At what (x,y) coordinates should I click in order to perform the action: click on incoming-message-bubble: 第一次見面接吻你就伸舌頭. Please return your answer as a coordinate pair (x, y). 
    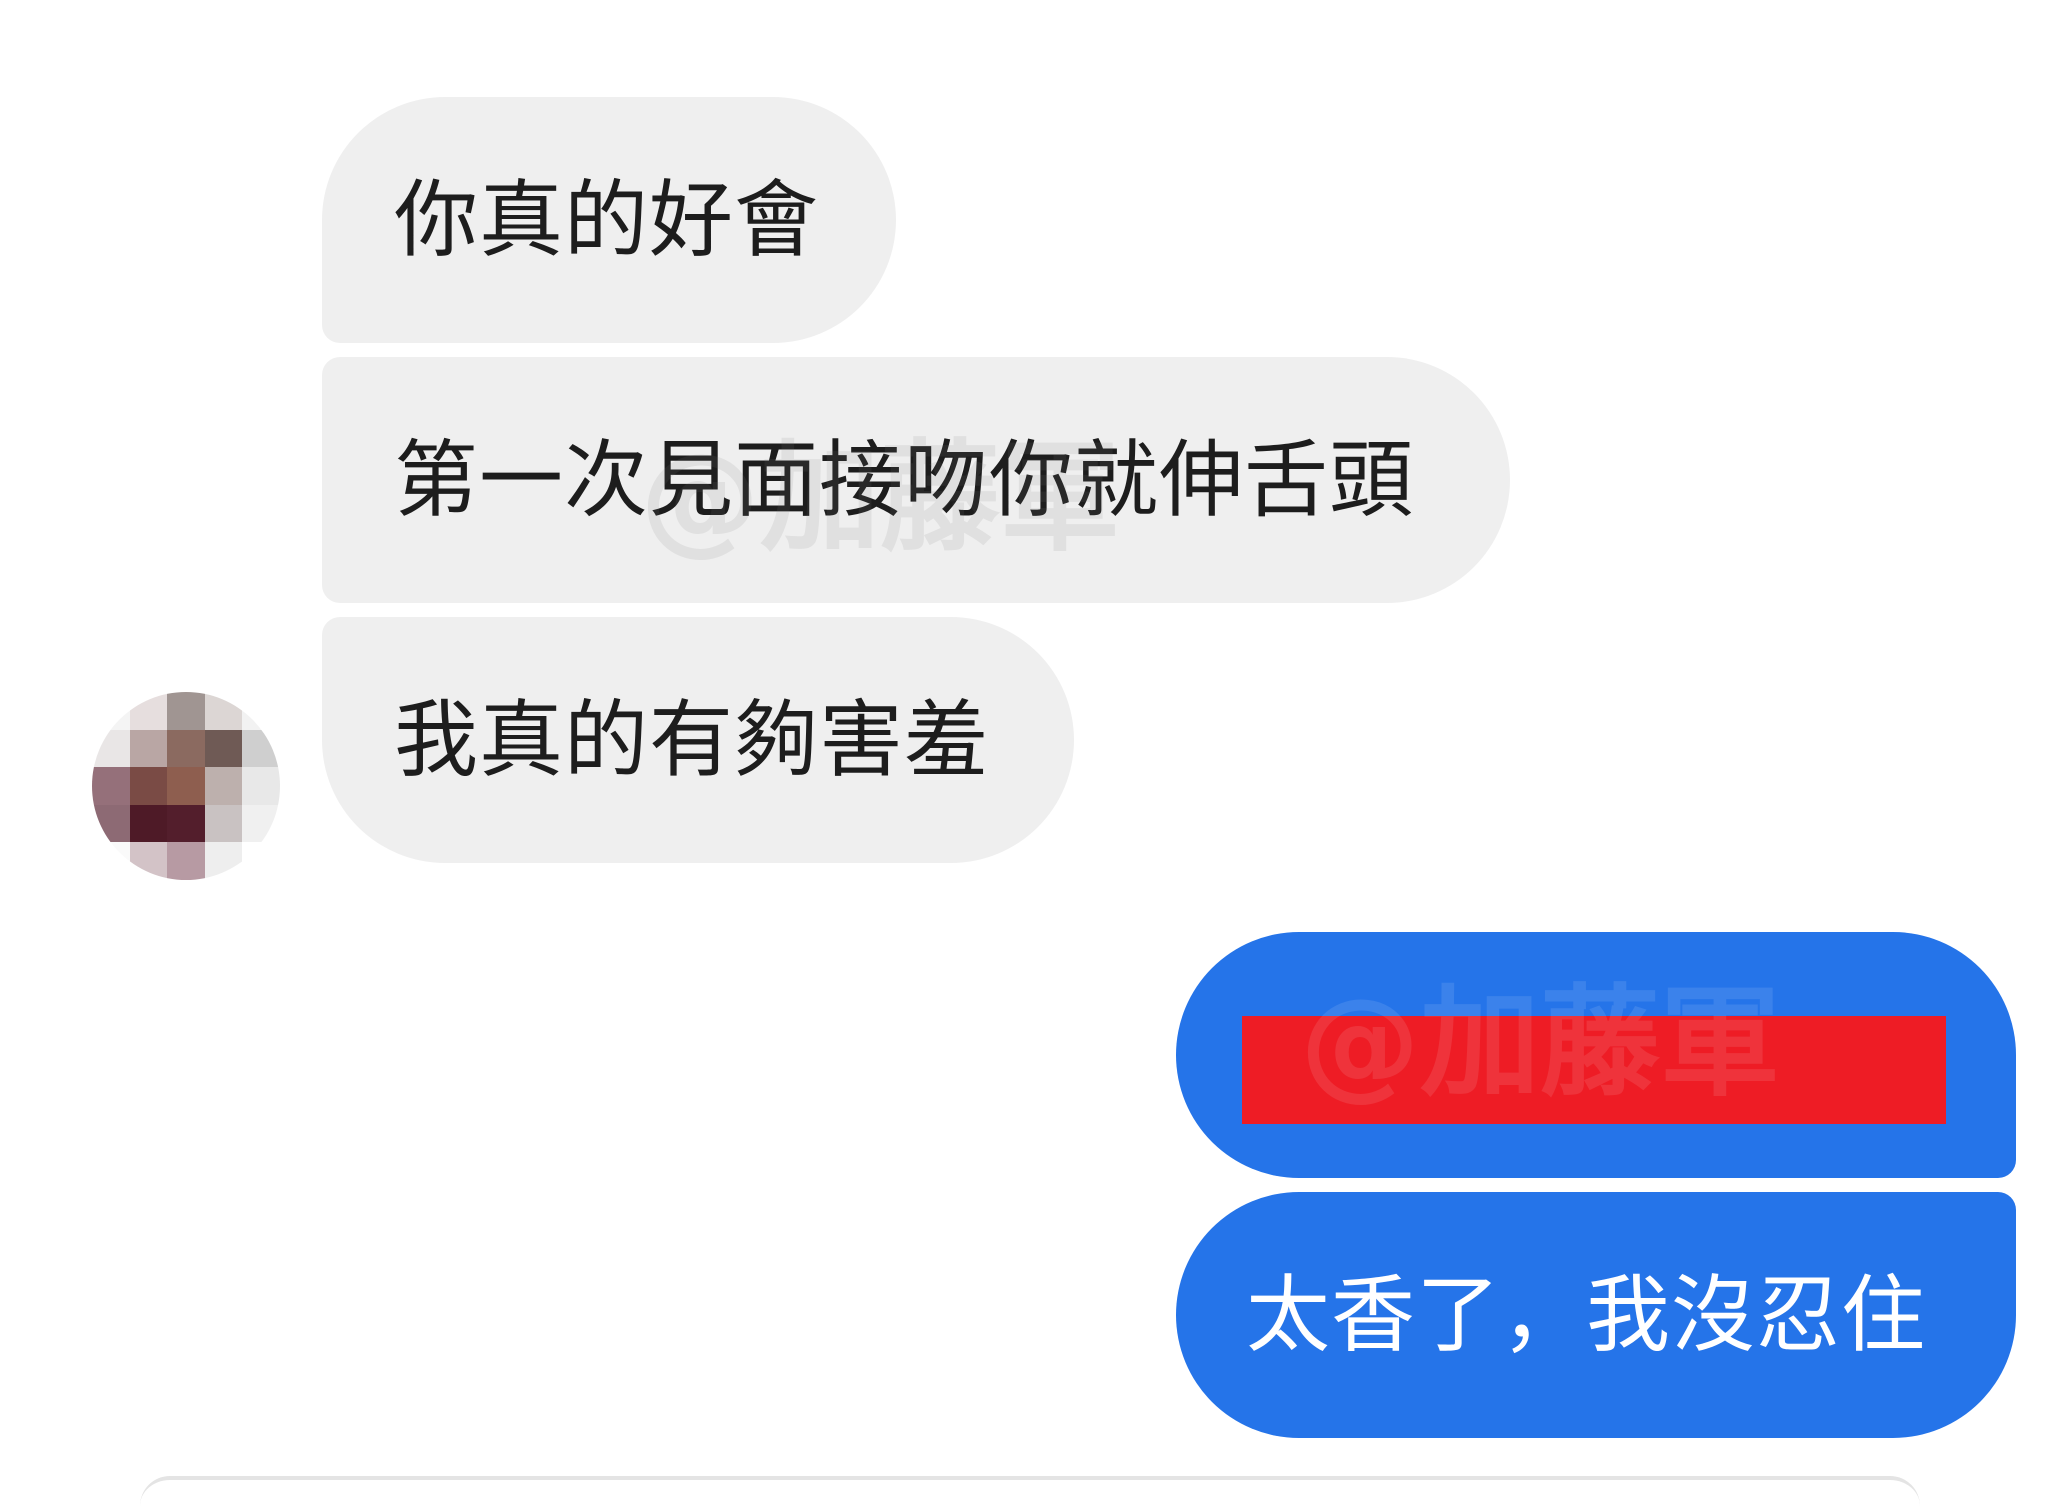
    Looking at the image, I should click on (916, 480).